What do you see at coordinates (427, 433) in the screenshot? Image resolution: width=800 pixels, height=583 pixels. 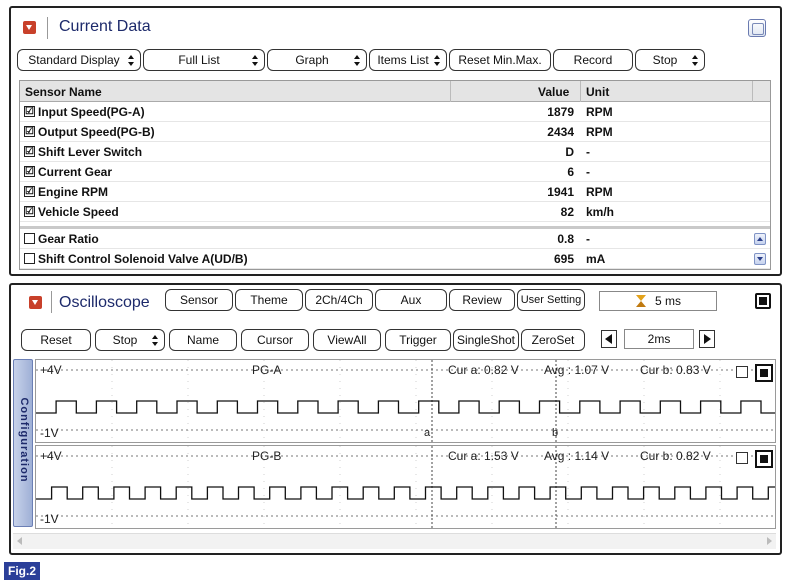 I see `cursor-a-marker: a` at bounding box center [427, 433].